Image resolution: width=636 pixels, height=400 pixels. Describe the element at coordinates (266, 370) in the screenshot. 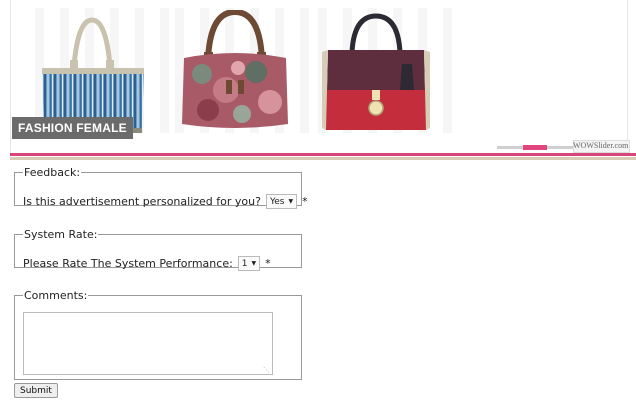

I see `resize-grip-icon: ⋱` at that location.